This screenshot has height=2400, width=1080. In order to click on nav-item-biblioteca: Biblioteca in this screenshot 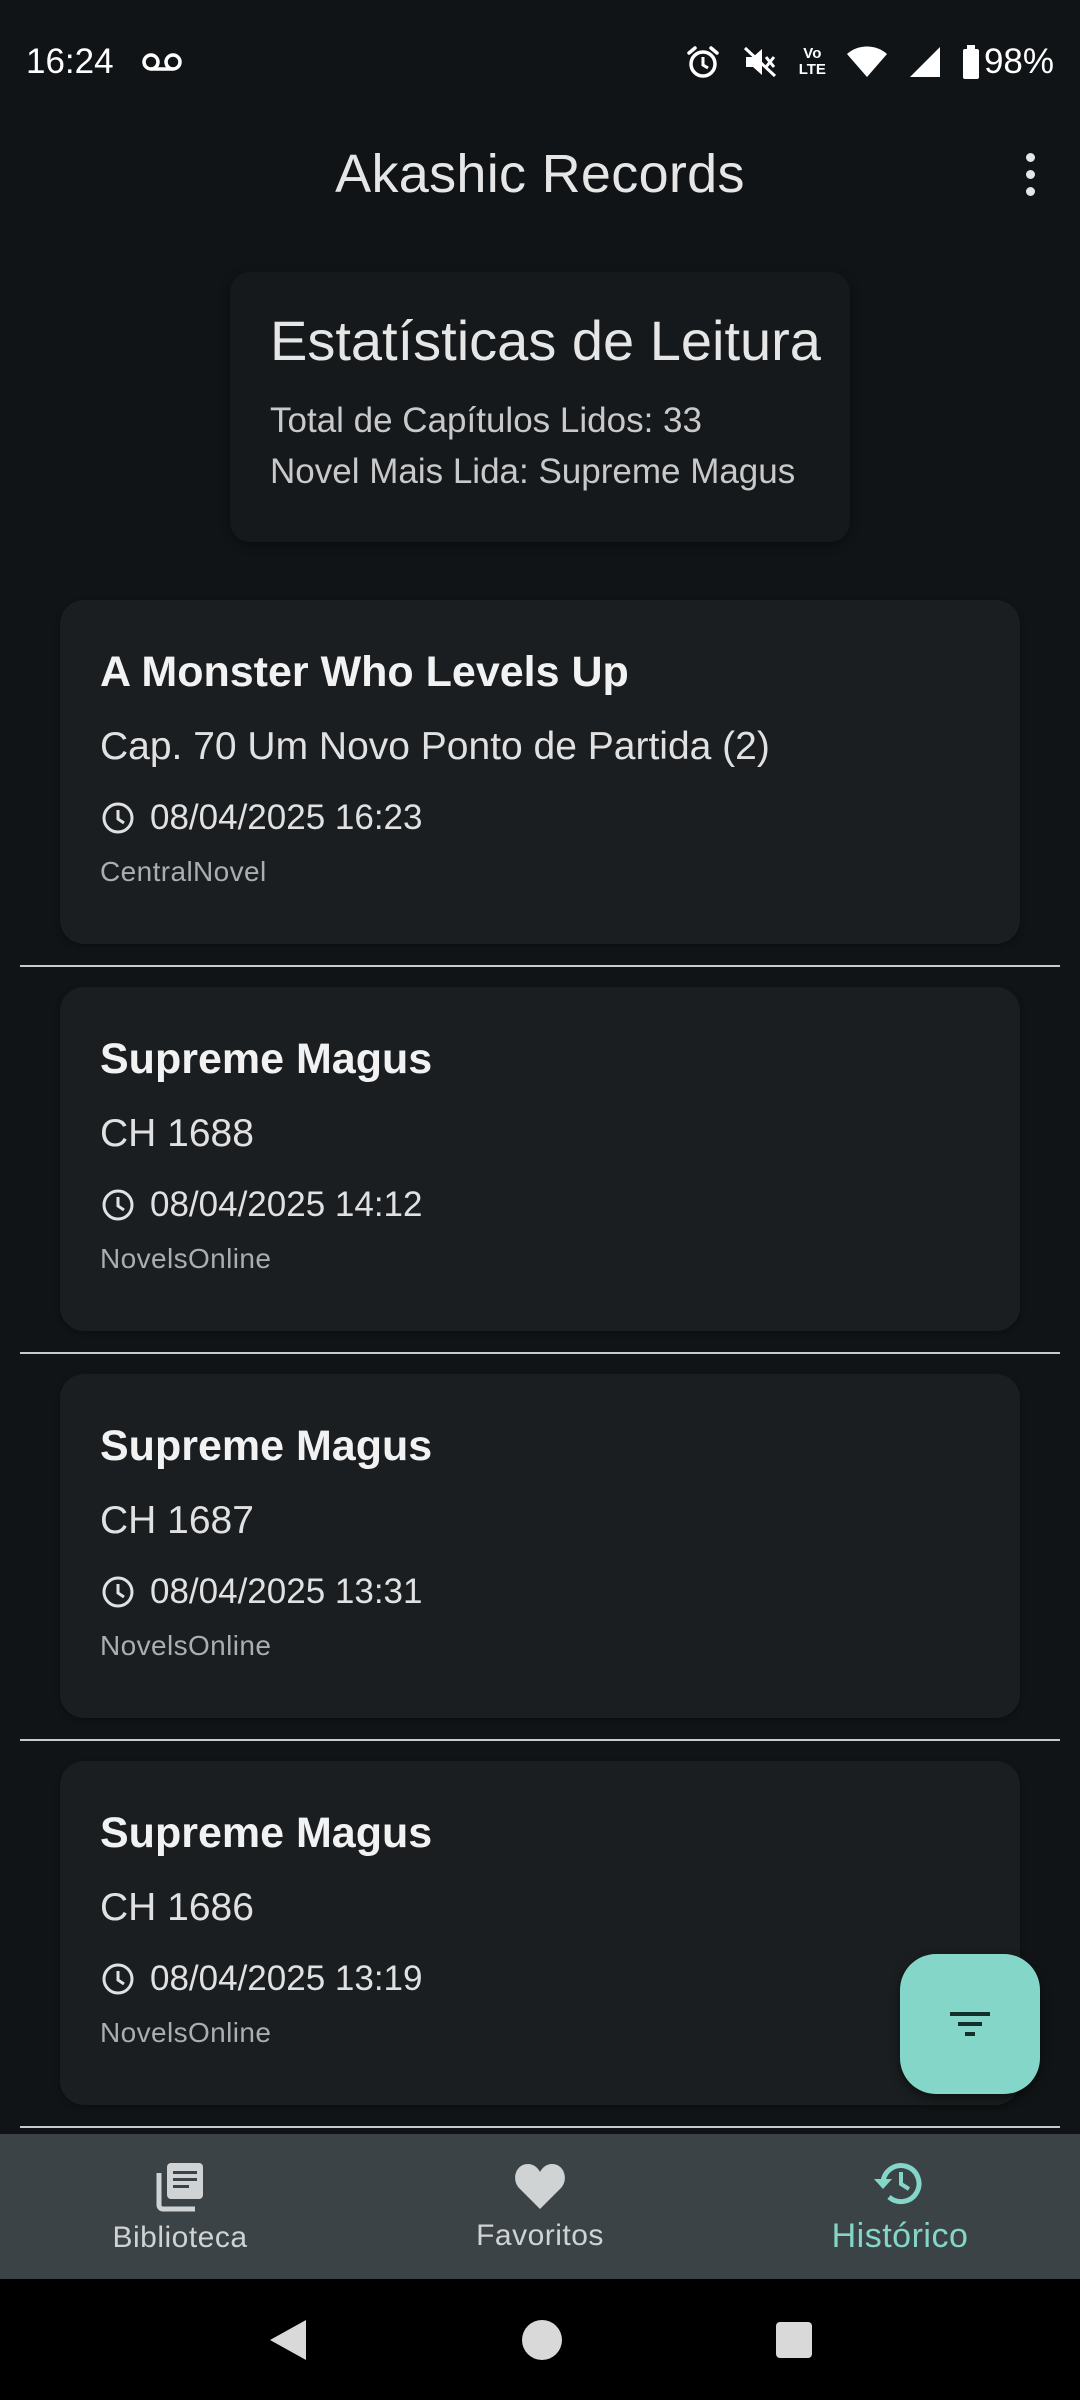, I will do `click(180, 2206)`.